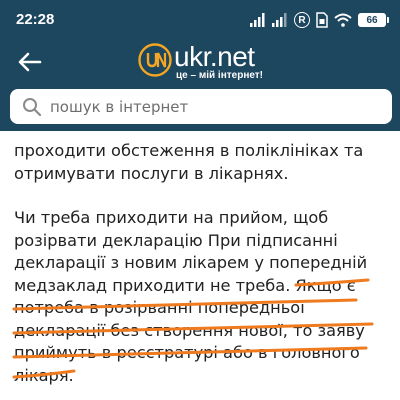 The image size is (400, 400). I want to click on article-line: проходити обстеження в поліклініках та, so click(189, 150).